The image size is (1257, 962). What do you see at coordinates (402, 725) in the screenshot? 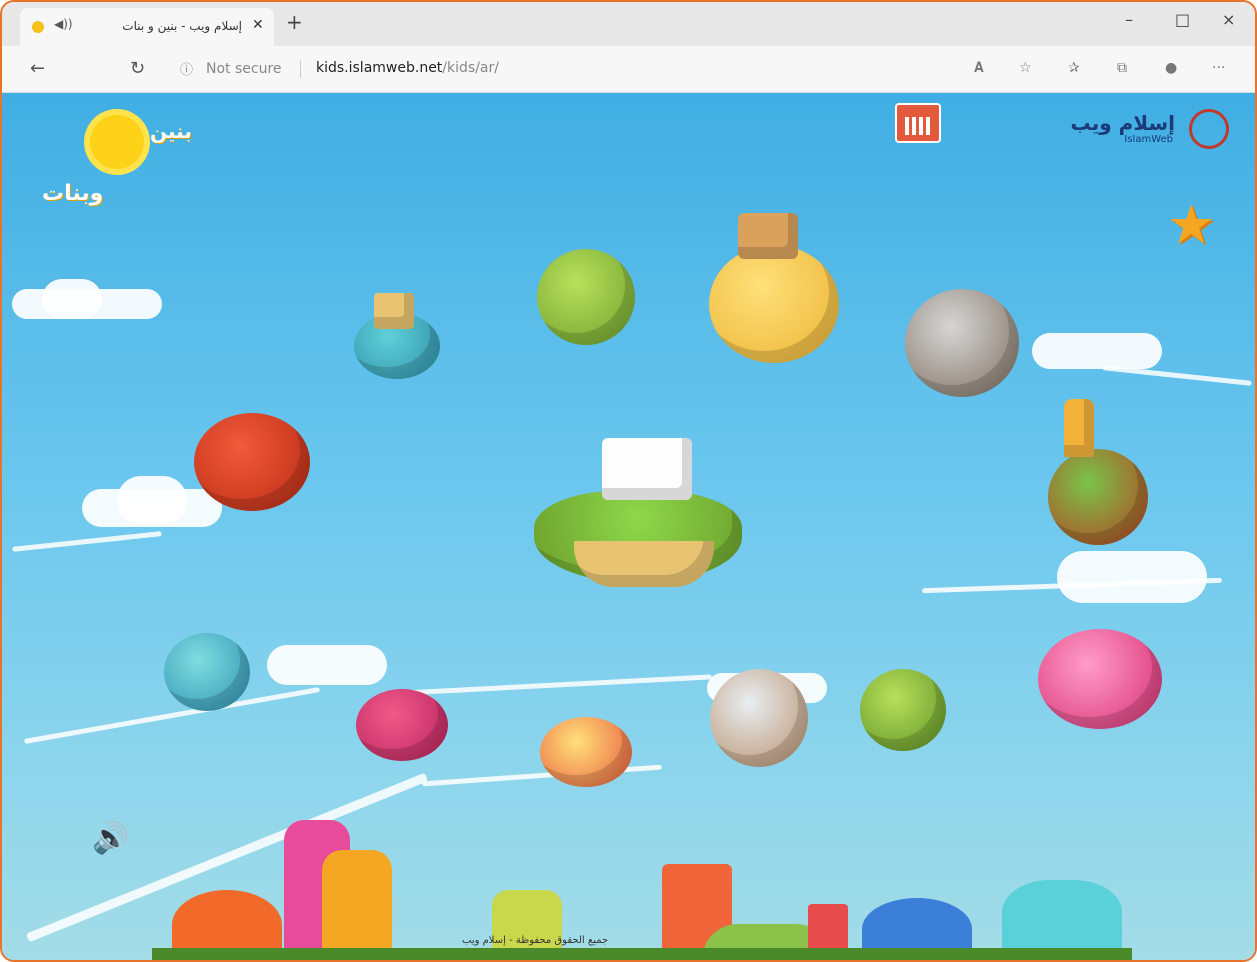
I see `pink-planet` at bounding box center [402, 725].